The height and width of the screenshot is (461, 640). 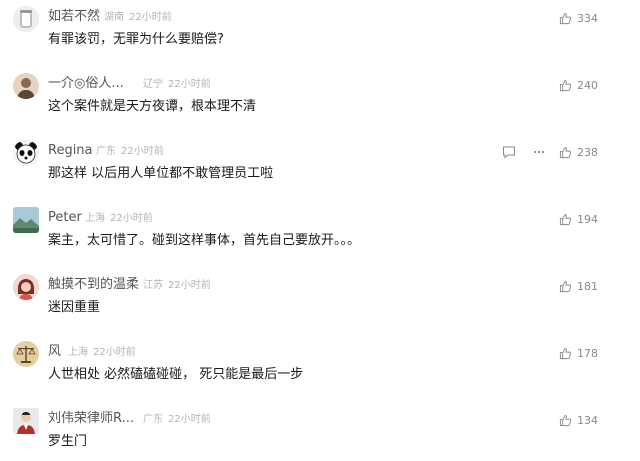 What do you see at coordinates (320, 100) in the screenshot?
I see `comment-item: 一介◎俗人... 辽宁 22小时前 这个案件就是天方夜谭，根本理不清 240` at bounding box center [320, 100].